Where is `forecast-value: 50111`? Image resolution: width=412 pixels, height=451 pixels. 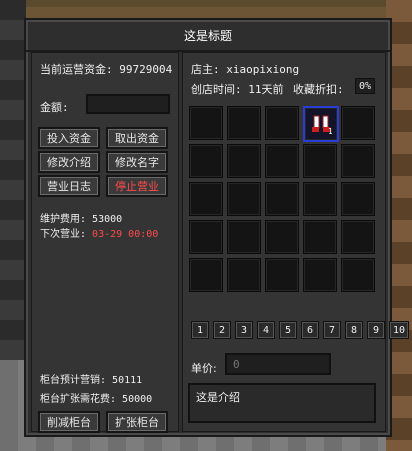
forecast-value: 50111 is located at coordinates (127, 380).